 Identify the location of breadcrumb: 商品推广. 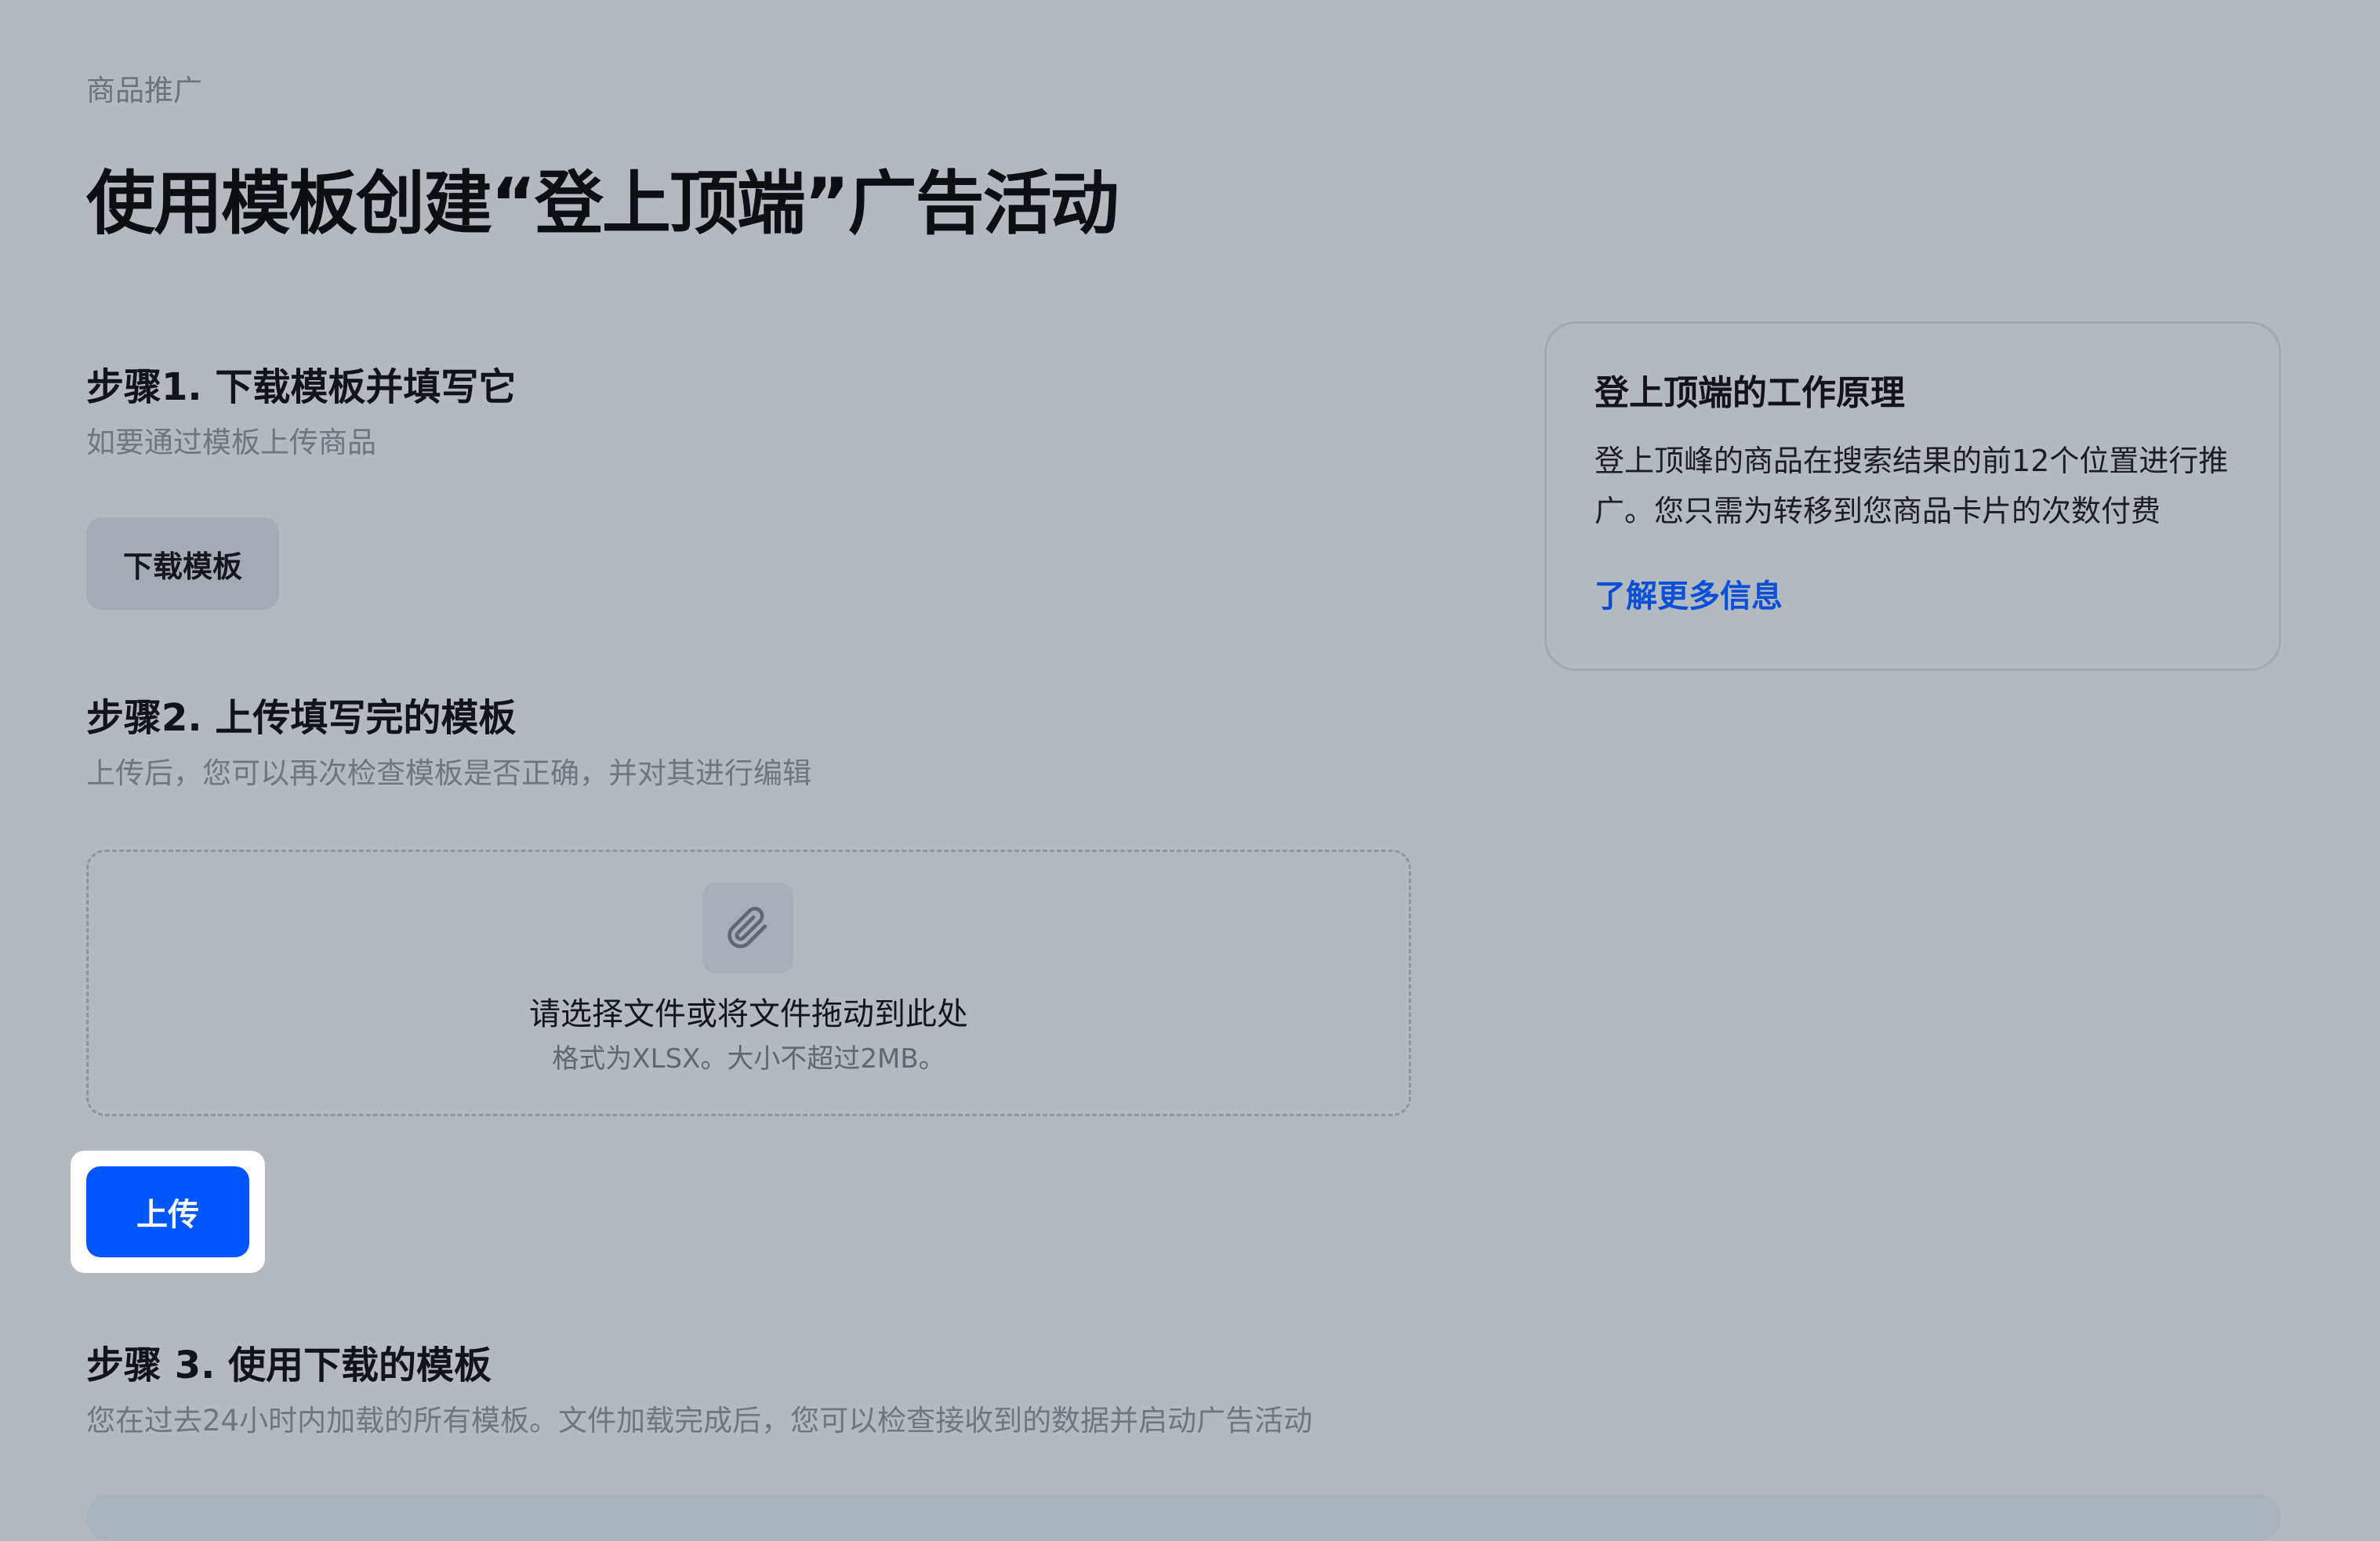
(144, 91).